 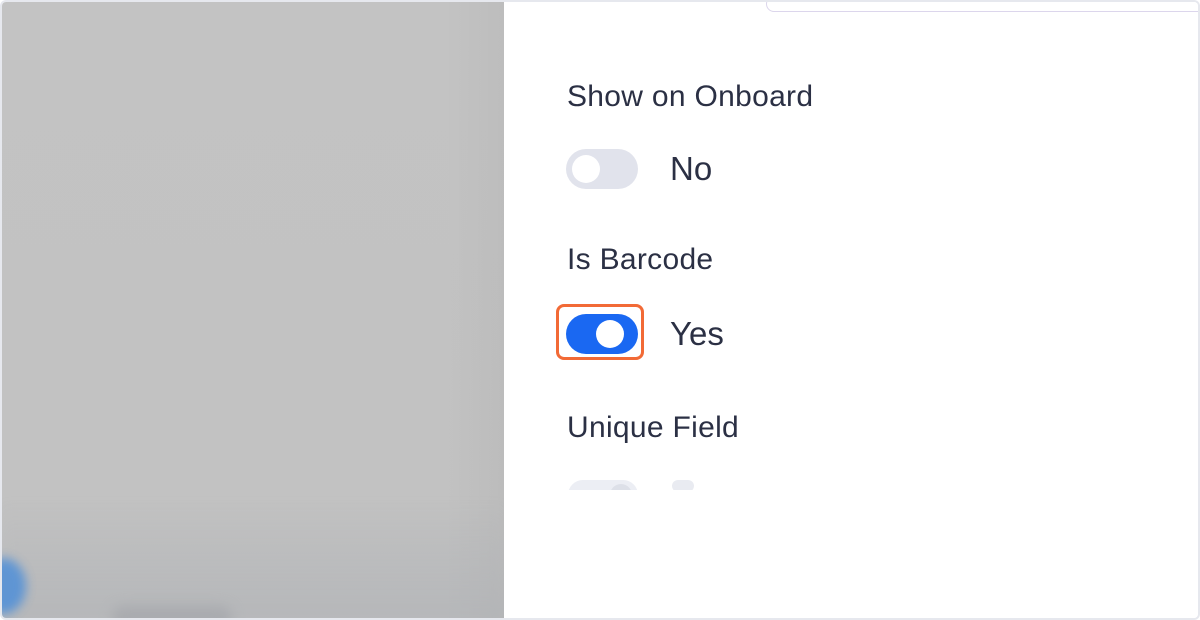 I want to click on backdrop-bottom-band, so click(x=253, y=560).